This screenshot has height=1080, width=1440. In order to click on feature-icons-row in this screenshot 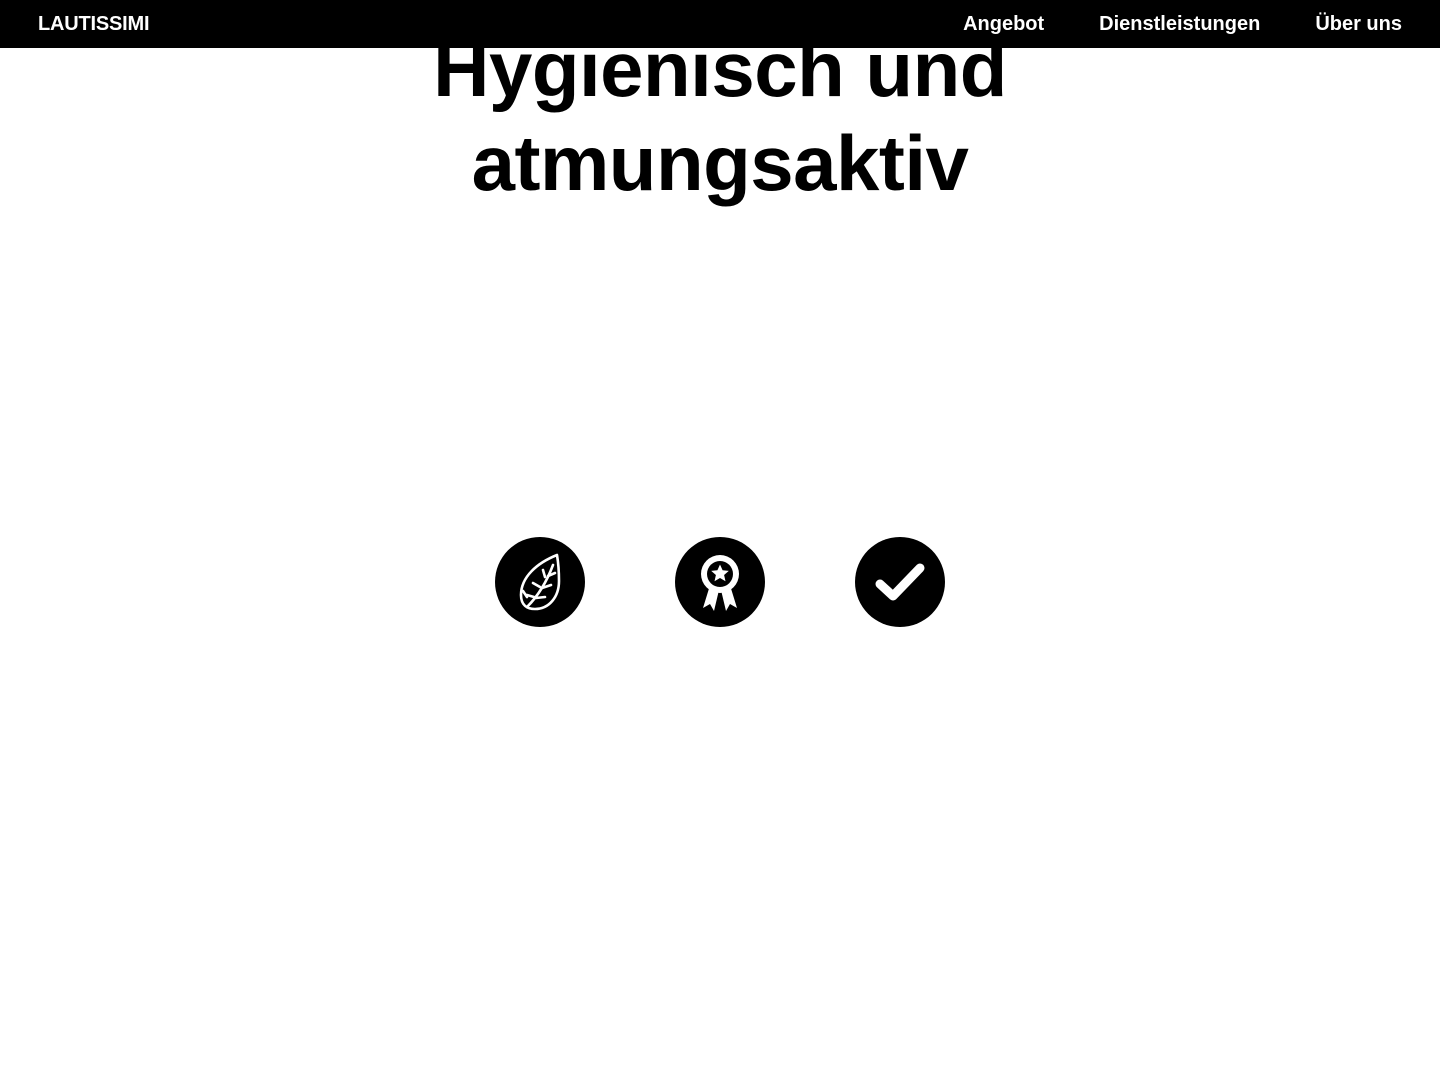, I will do `click(720, 582)`.